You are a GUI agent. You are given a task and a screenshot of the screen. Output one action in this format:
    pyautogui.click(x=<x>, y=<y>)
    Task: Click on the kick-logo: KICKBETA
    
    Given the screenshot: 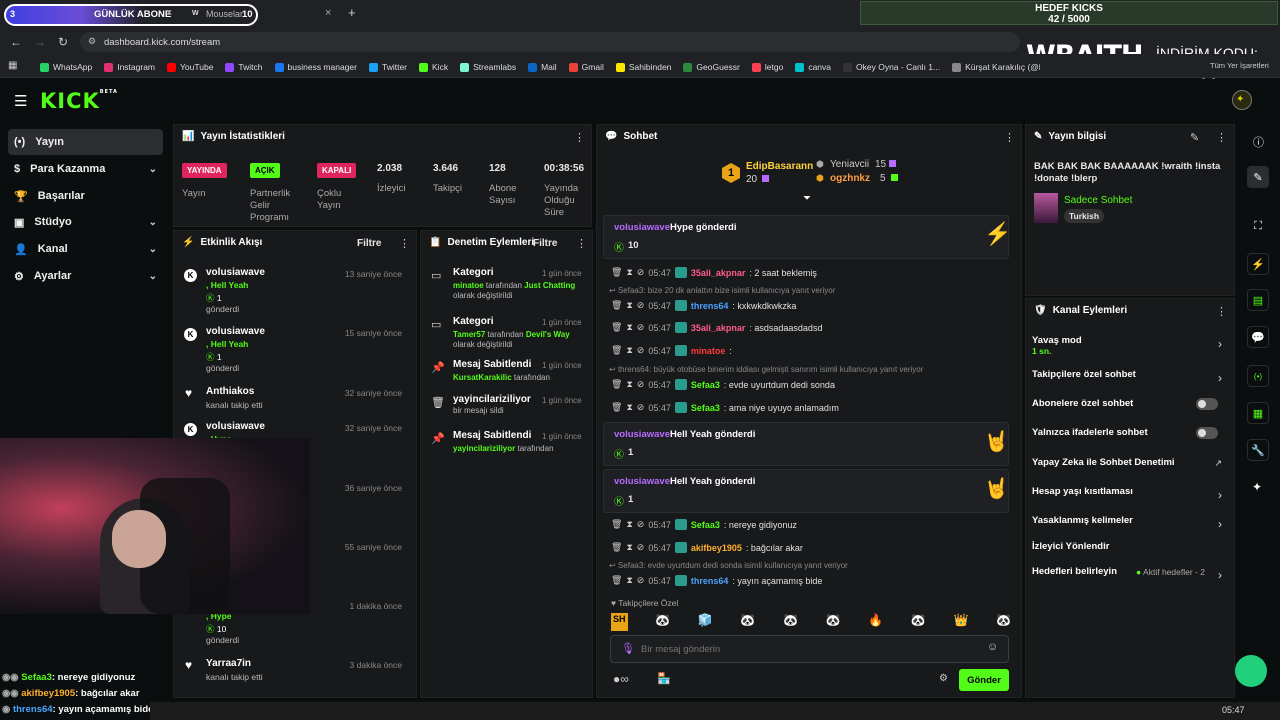 What is the action you would take?
    pyautogui.click(x=79, y=101)
    